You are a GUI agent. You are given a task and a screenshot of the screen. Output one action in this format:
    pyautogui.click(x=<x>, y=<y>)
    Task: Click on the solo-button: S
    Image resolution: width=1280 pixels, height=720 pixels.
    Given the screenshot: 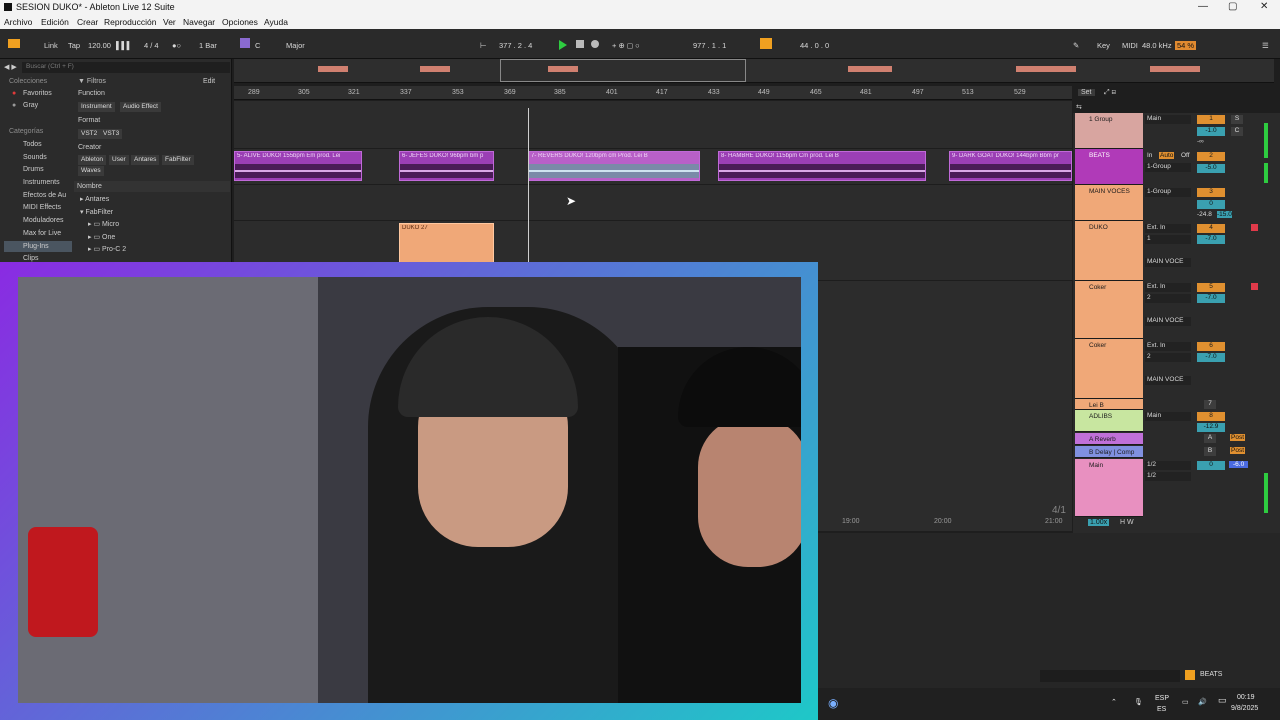 What is the action you would take?
    pyautogui.click(x=1237, y=119)
    